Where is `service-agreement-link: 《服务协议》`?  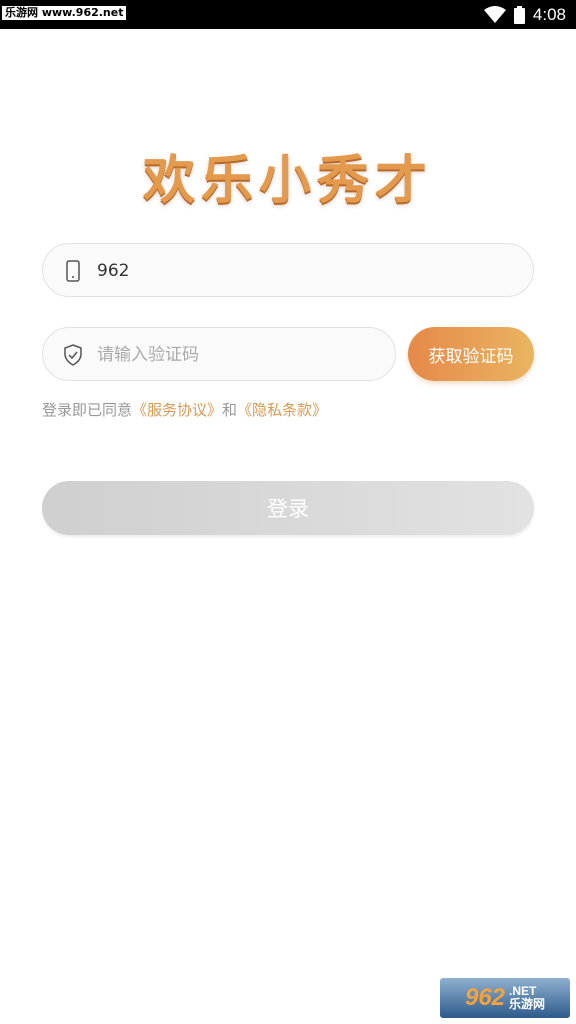
service-agreement-link: 《服务协议》 is located at coordinates (177, 410).